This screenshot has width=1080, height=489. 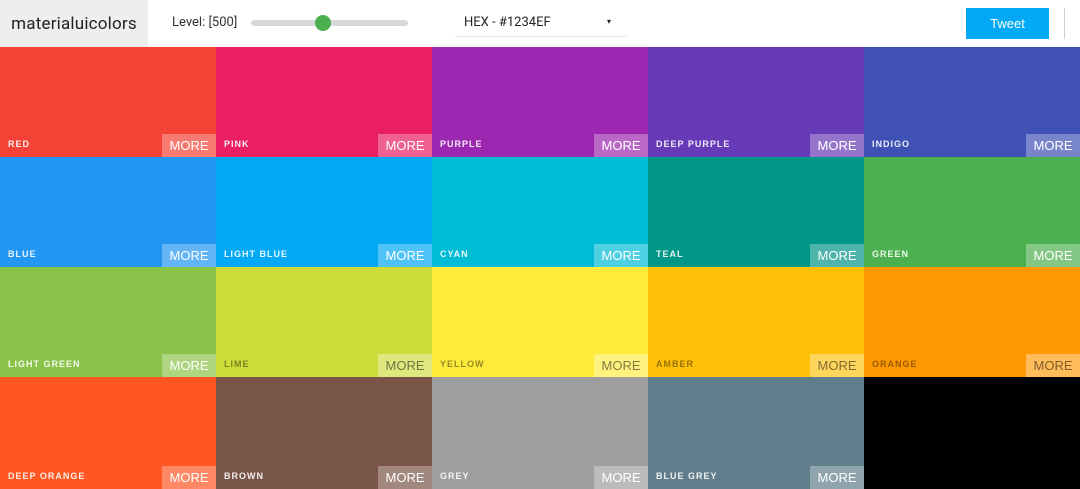 I want to click on color-tile-grey: GREY MORE, so click(x=540, y=433).